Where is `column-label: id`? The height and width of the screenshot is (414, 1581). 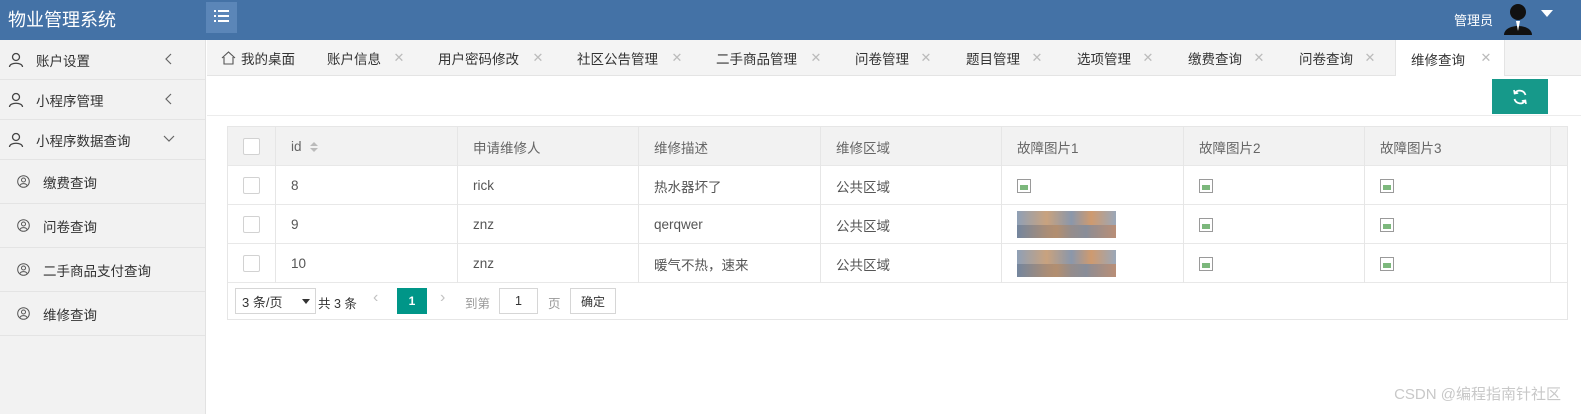 column-label: id is located at coordinates (296, 146).